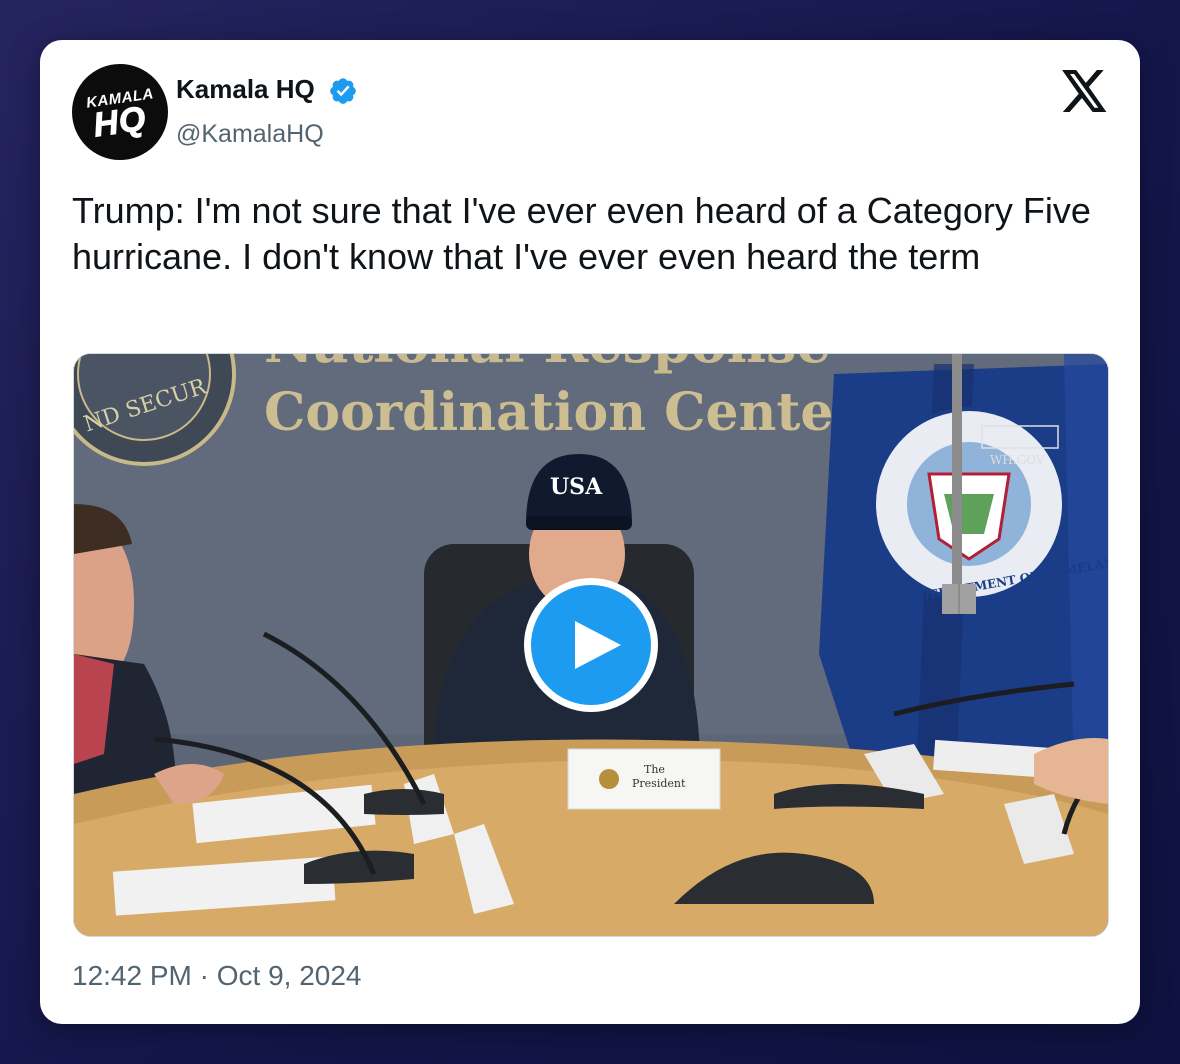 The width and height of the screenshot is (1180, 1064). I want to click on wall-text-top: National Response, so click(547, 364).